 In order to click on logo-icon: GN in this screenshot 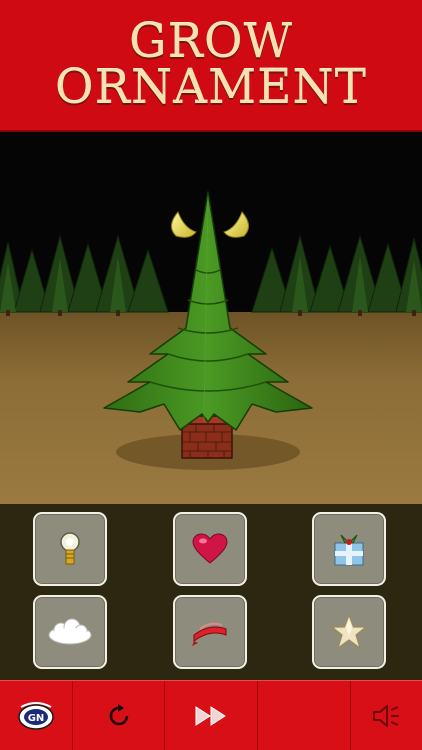, I will do `click(36, 716)`.